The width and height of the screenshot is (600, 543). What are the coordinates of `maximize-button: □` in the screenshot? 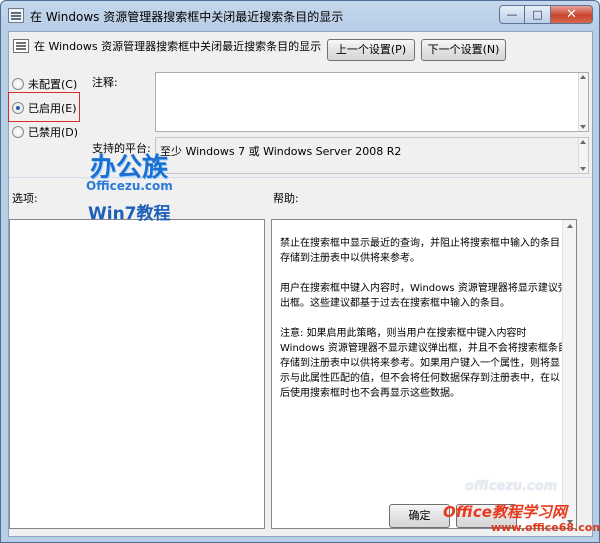 It's located at (538, 14).